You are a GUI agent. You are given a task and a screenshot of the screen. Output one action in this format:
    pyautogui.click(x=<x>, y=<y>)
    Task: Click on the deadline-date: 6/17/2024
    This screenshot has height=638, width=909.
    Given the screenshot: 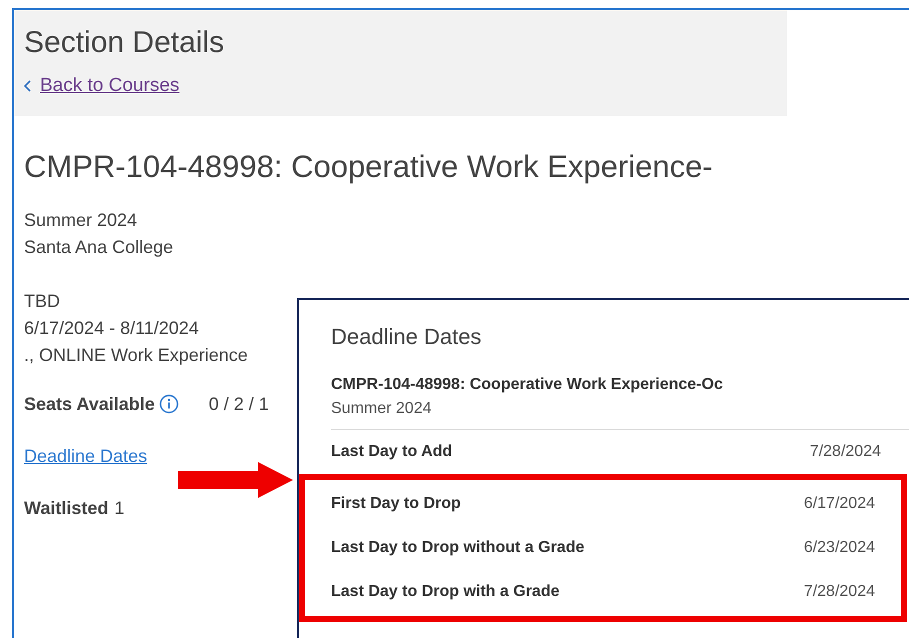 What is the action you would take?
    pyautogui.click(x=839, y=504)
    